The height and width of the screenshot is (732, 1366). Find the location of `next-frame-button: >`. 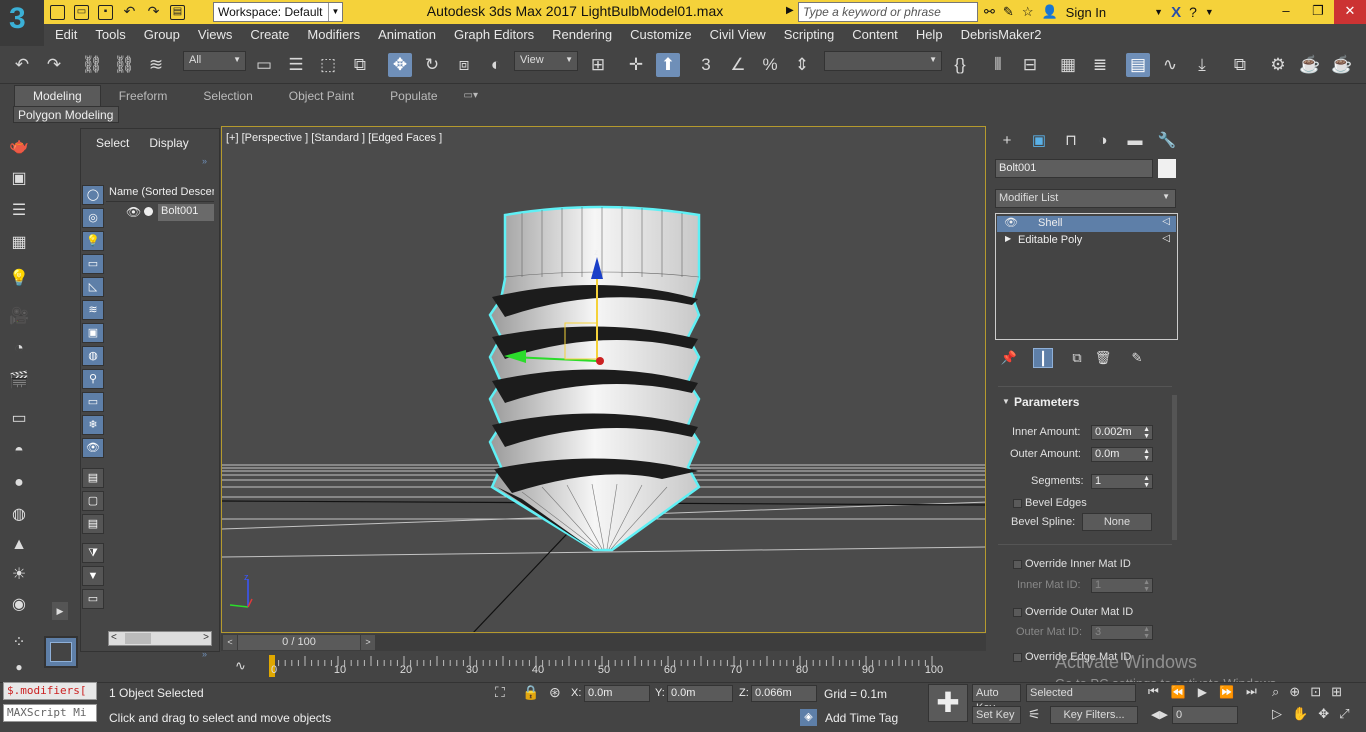

next-frame-button: > is located at coordinates (368, 642).